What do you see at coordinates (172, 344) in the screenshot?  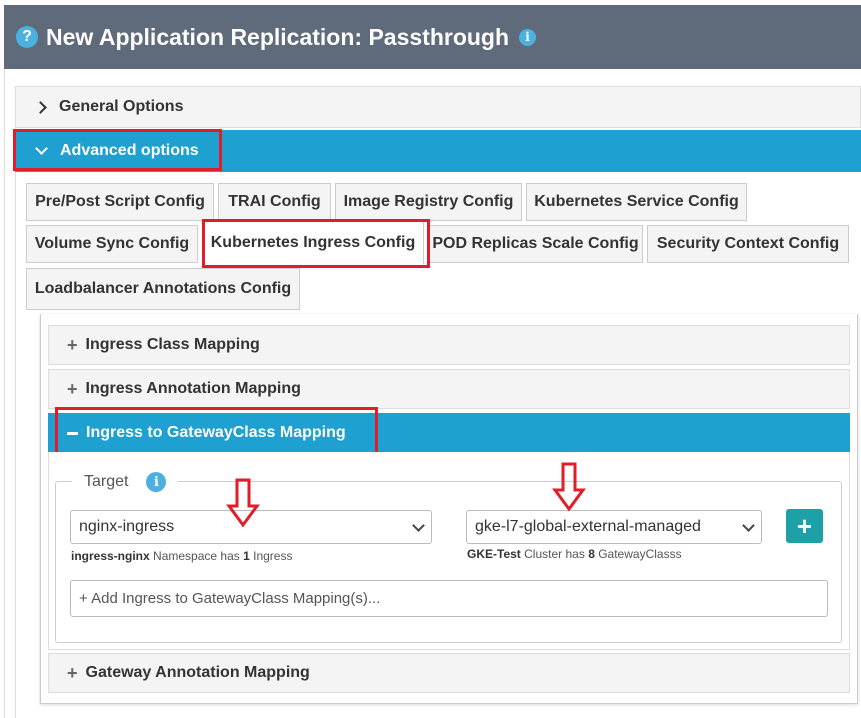 I see `ingress-class-mapping-label: Ingress Class Mapping` at bounding box center [172, 344].